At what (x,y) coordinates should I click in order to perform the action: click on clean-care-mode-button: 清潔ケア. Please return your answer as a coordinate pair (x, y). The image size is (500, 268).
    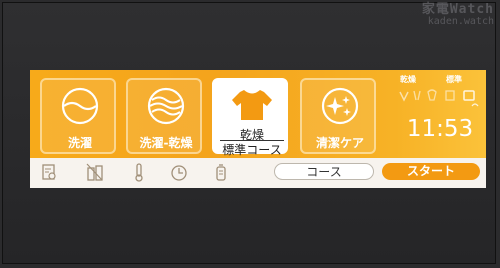
    Looking at the image, I should click on (338, 116).